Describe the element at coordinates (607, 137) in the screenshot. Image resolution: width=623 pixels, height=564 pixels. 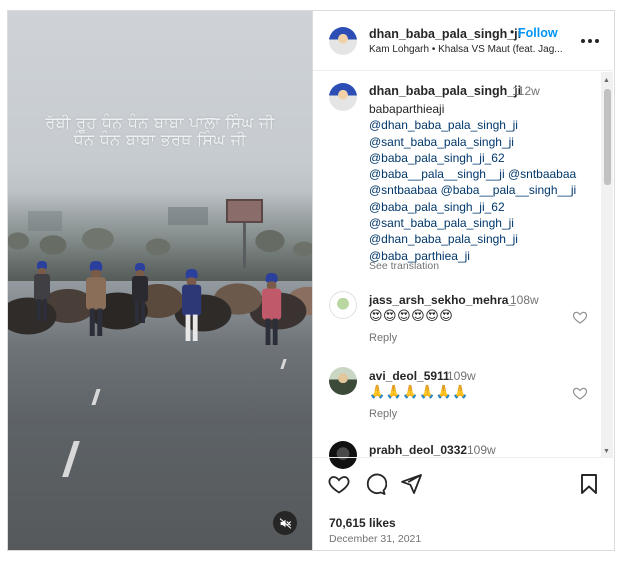
I see `scrollbar-thumb` at that location.